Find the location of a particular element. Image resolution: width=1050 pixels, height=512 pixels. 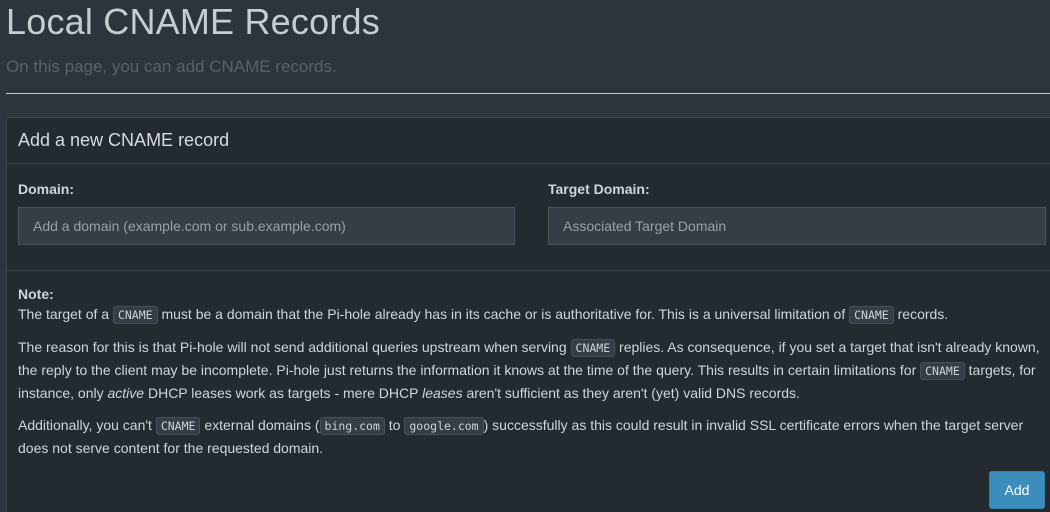

domain-input is located at coordinates (266, 226).